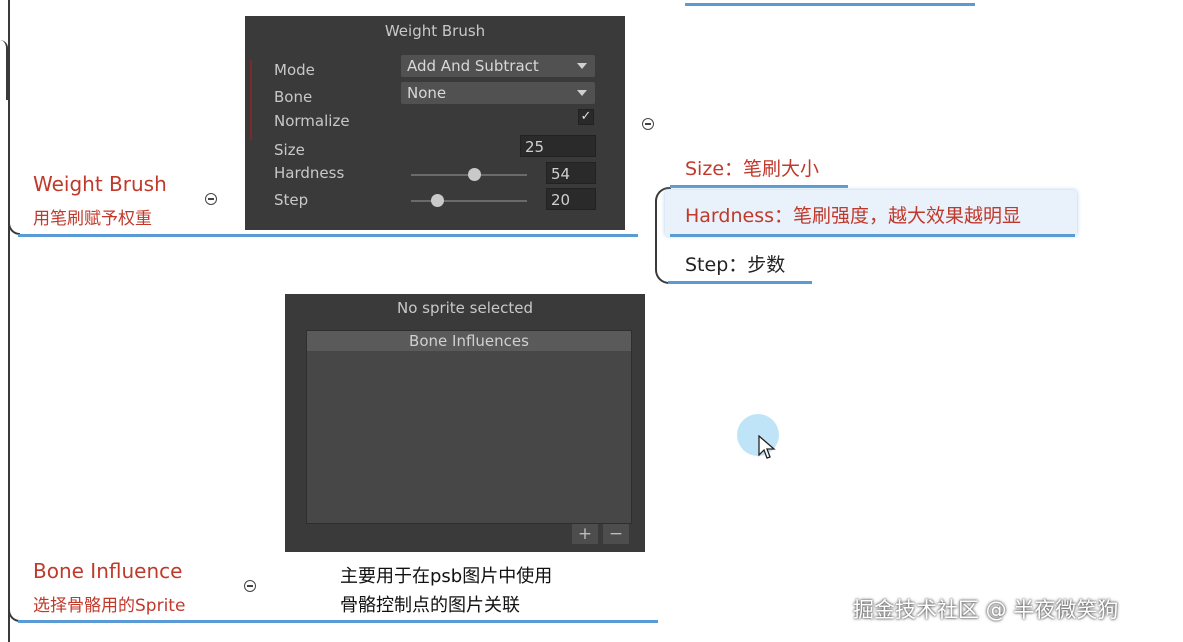 The width and height of the screenshot is (1183, 642). Describe the element at coordinates (498, 93) in the screenshot. I see `bone-dropdown: None` at that location.